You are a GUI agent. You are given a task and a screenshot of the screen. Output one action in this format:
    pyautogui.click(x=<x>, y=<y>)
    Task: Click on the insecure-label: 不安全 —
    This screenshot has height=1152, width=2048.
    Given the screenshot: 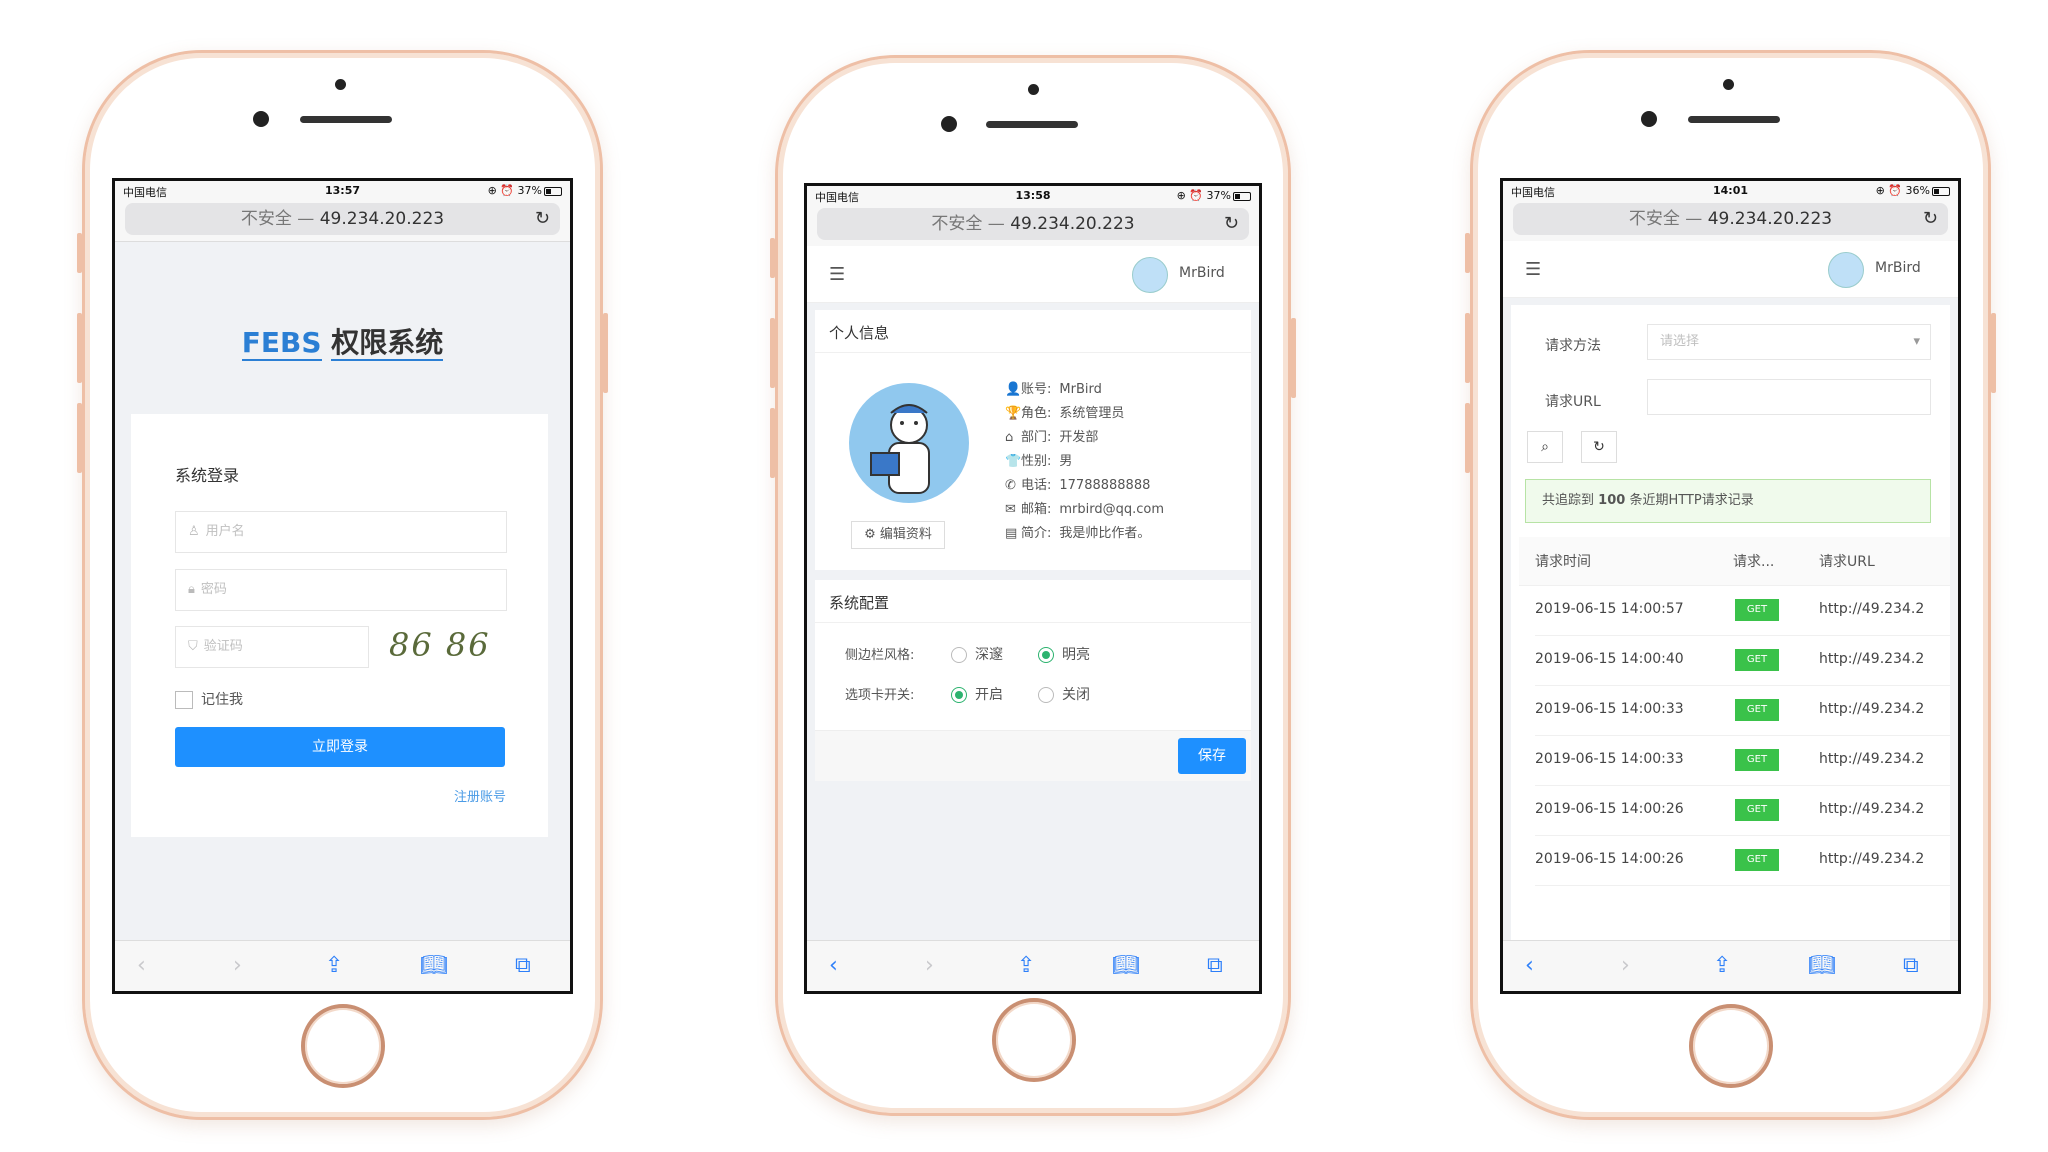 What is the action you would take?
    pyautogui.click(x=968, y=224)
    